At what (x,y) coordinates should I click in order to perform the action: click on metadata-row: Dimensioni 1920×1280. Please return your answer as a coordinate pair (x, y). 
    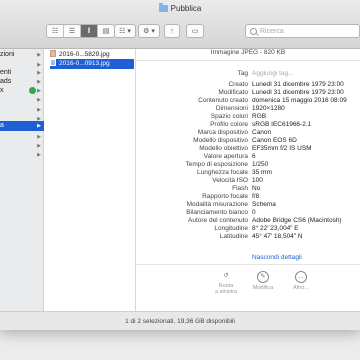
    Looking at the image, I should click on (248, 109).